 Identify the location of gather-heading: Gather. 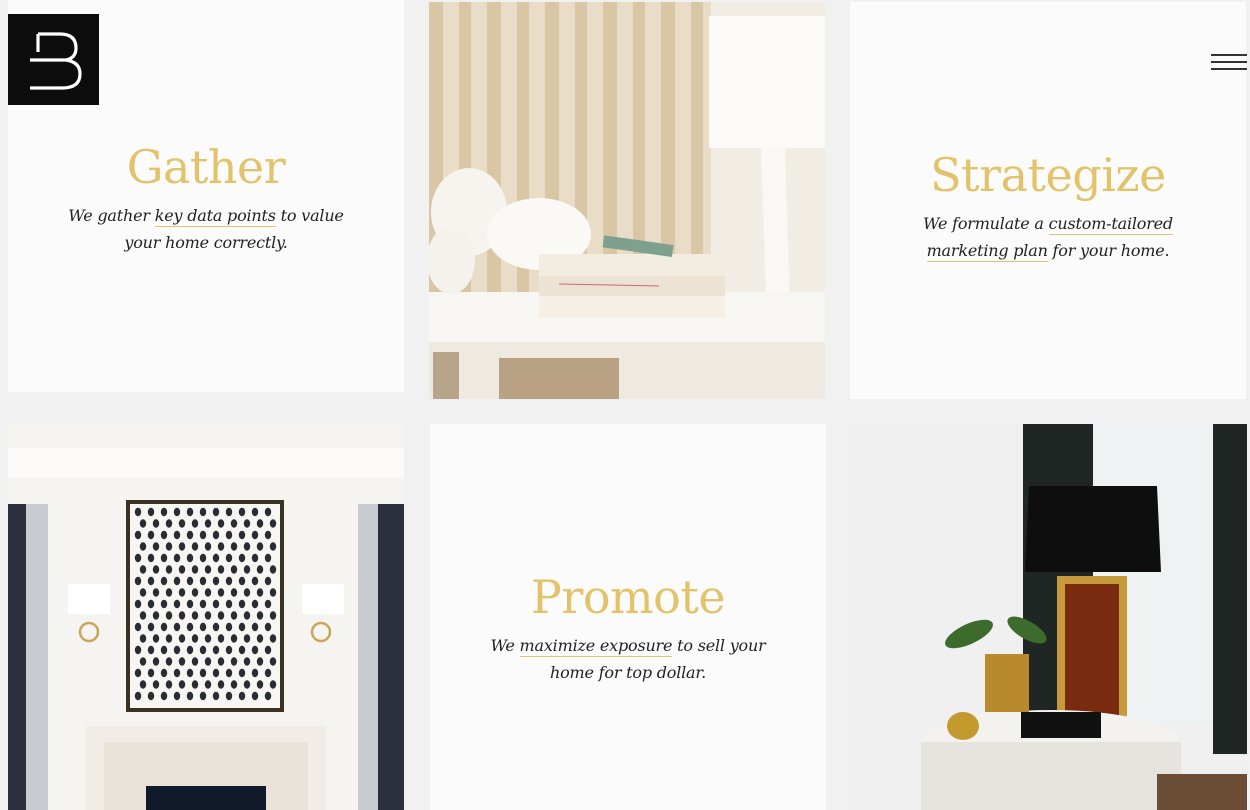
(206, 167).